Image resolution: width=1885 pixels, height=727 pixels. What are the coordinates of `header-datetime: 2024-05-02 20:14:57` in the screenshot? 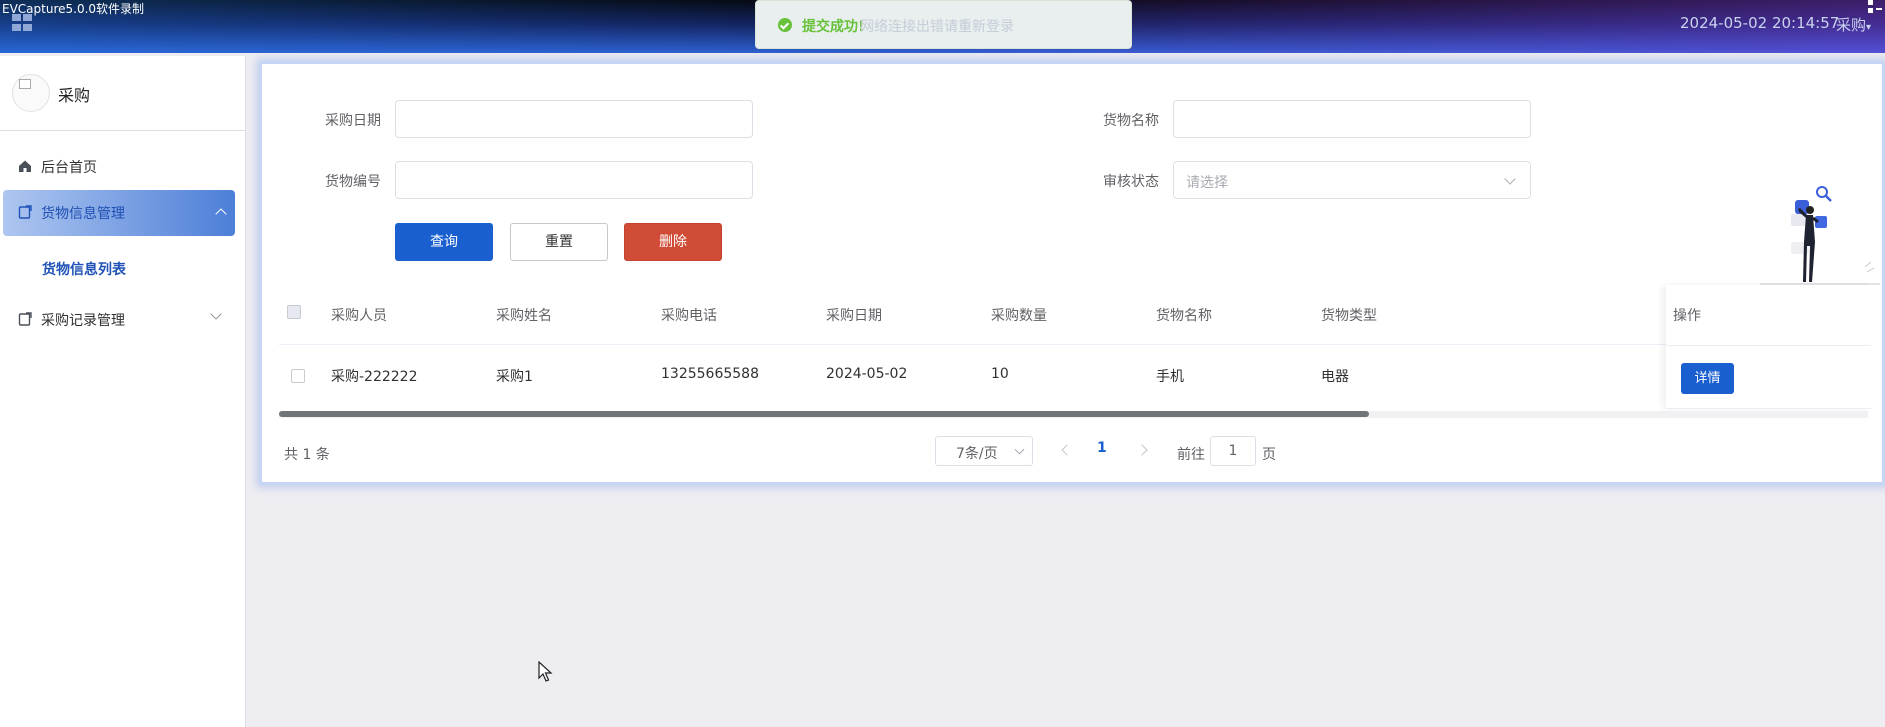 It's located at (1760, 23).